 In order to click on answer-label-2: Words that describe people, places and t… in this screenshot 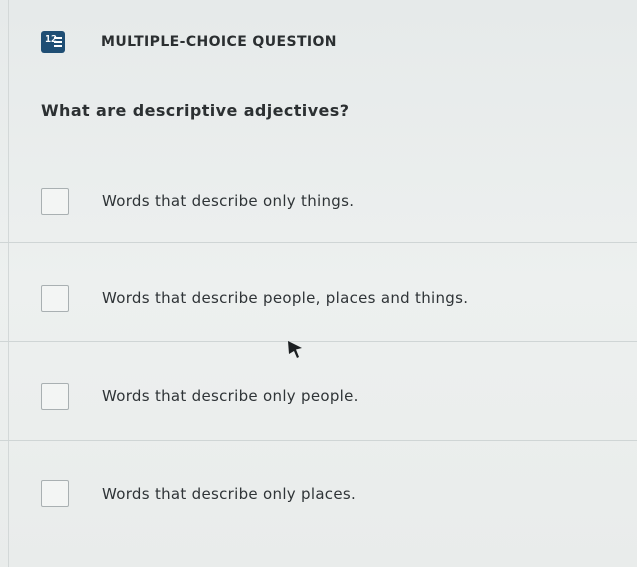, I will do `click(285, 298)`.